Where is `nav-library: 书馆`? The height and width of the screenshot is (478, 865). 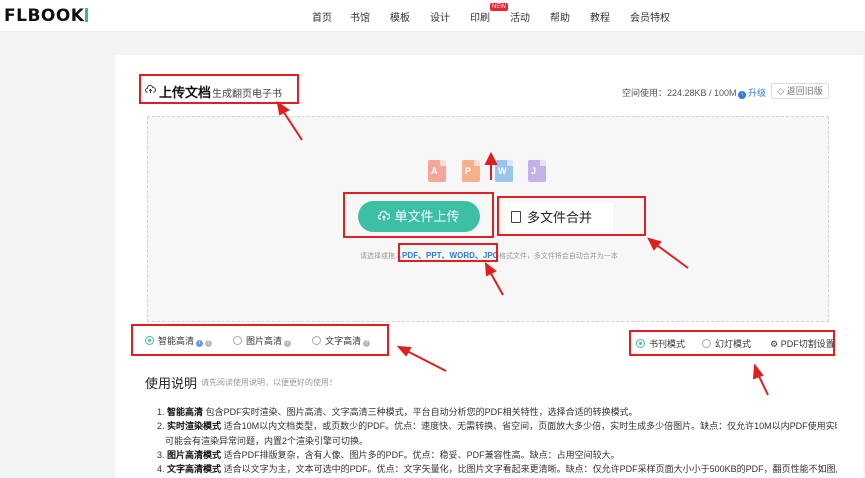 nav-library: 书馆 is located at coordinates (360, 16).